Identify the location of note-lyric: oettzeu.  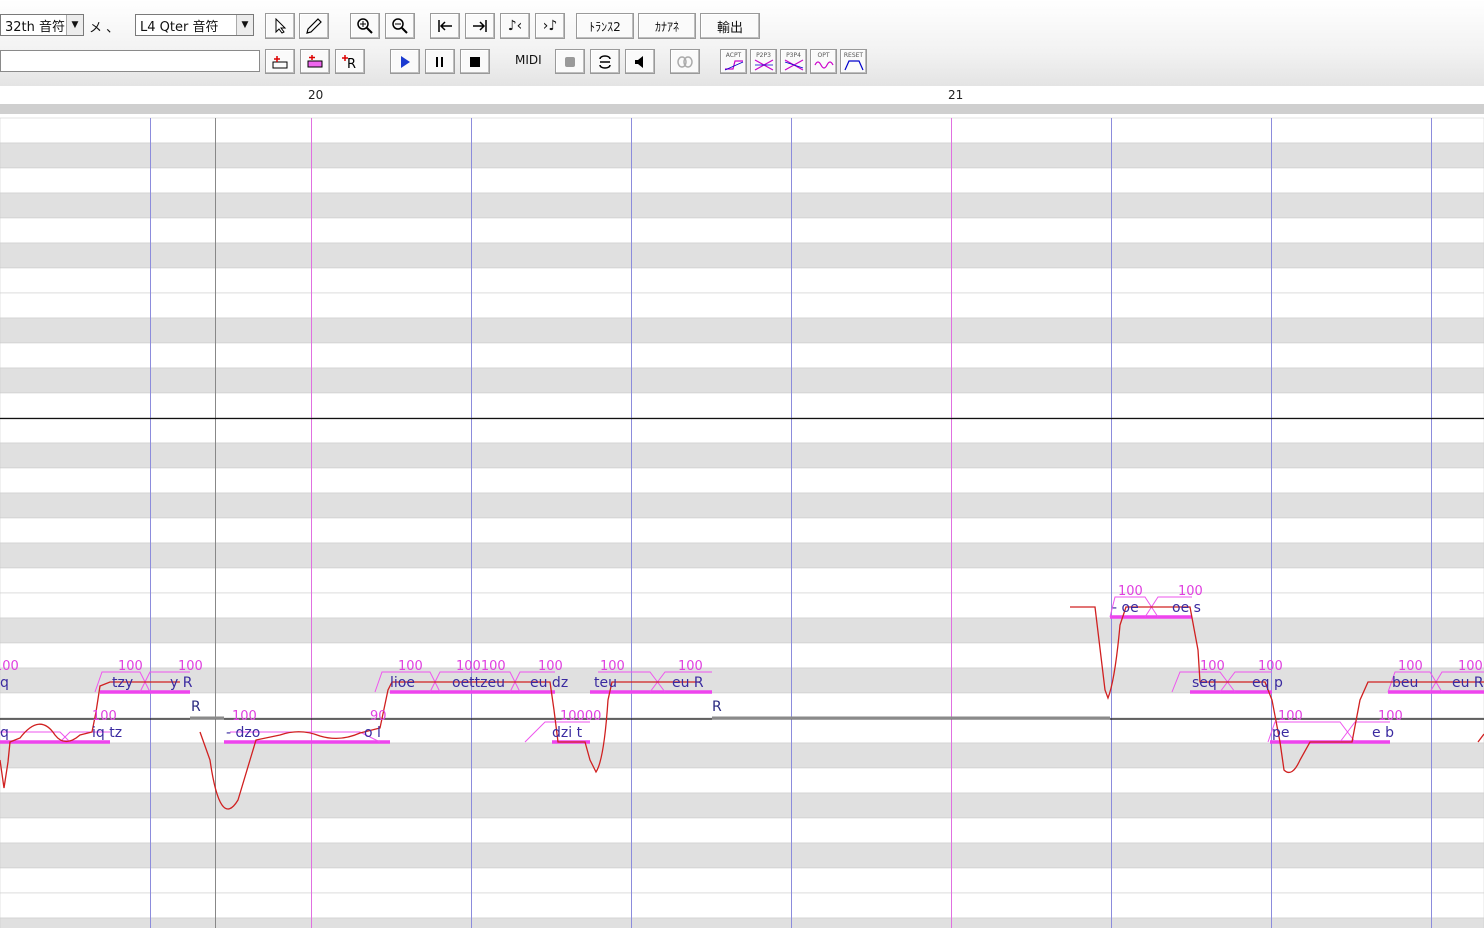
(478, 683).